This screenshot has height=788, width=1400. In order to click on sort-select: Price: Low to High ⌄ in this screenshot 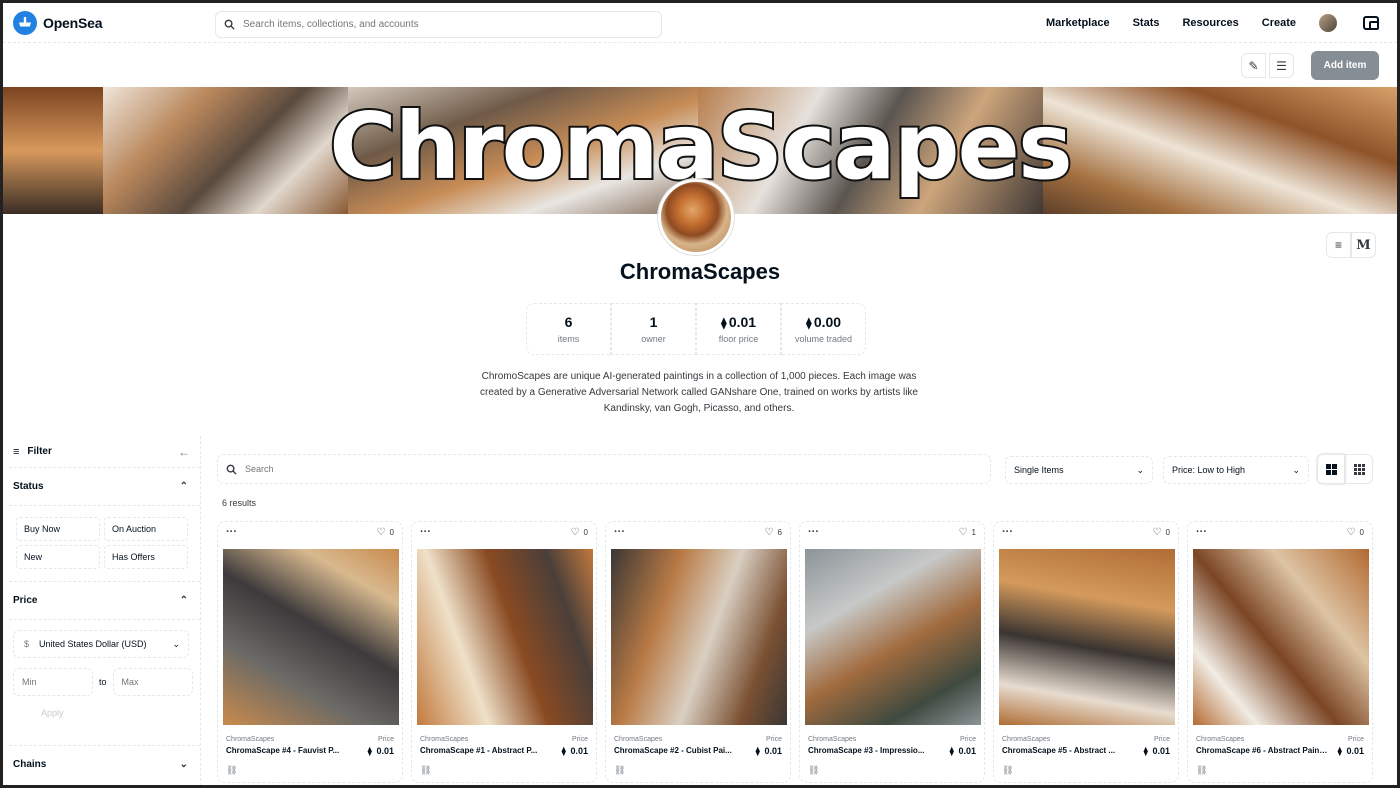, I will do `click(1236, 470)`.